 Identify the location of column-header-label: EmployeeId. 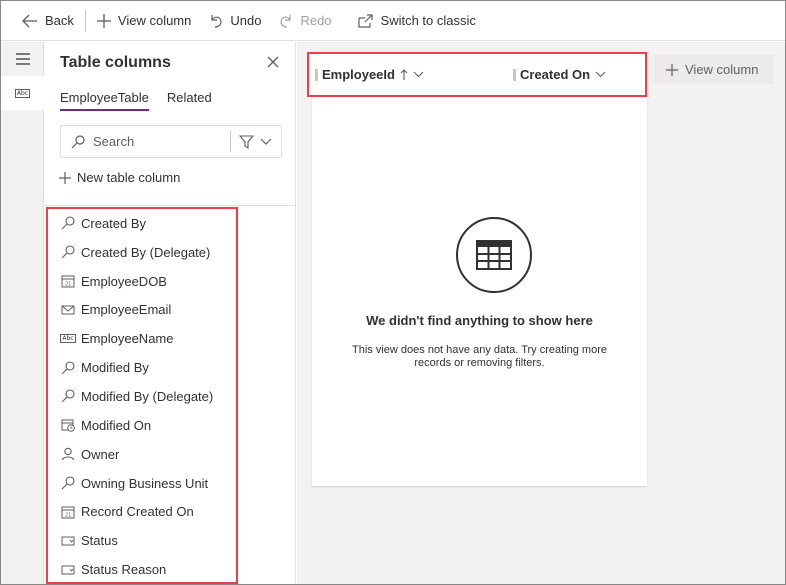
(358, 74).